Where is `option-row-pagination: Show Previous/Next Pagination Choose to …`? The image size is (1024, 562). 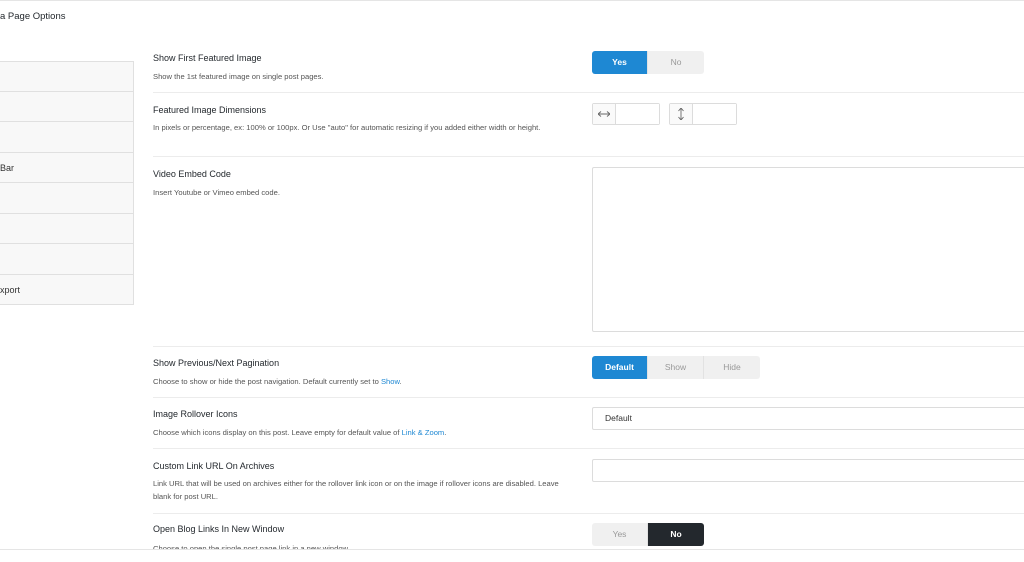 option-row-pagination: Show Previous/Next Pagination Choose to … is located at coordinates (588, 372).